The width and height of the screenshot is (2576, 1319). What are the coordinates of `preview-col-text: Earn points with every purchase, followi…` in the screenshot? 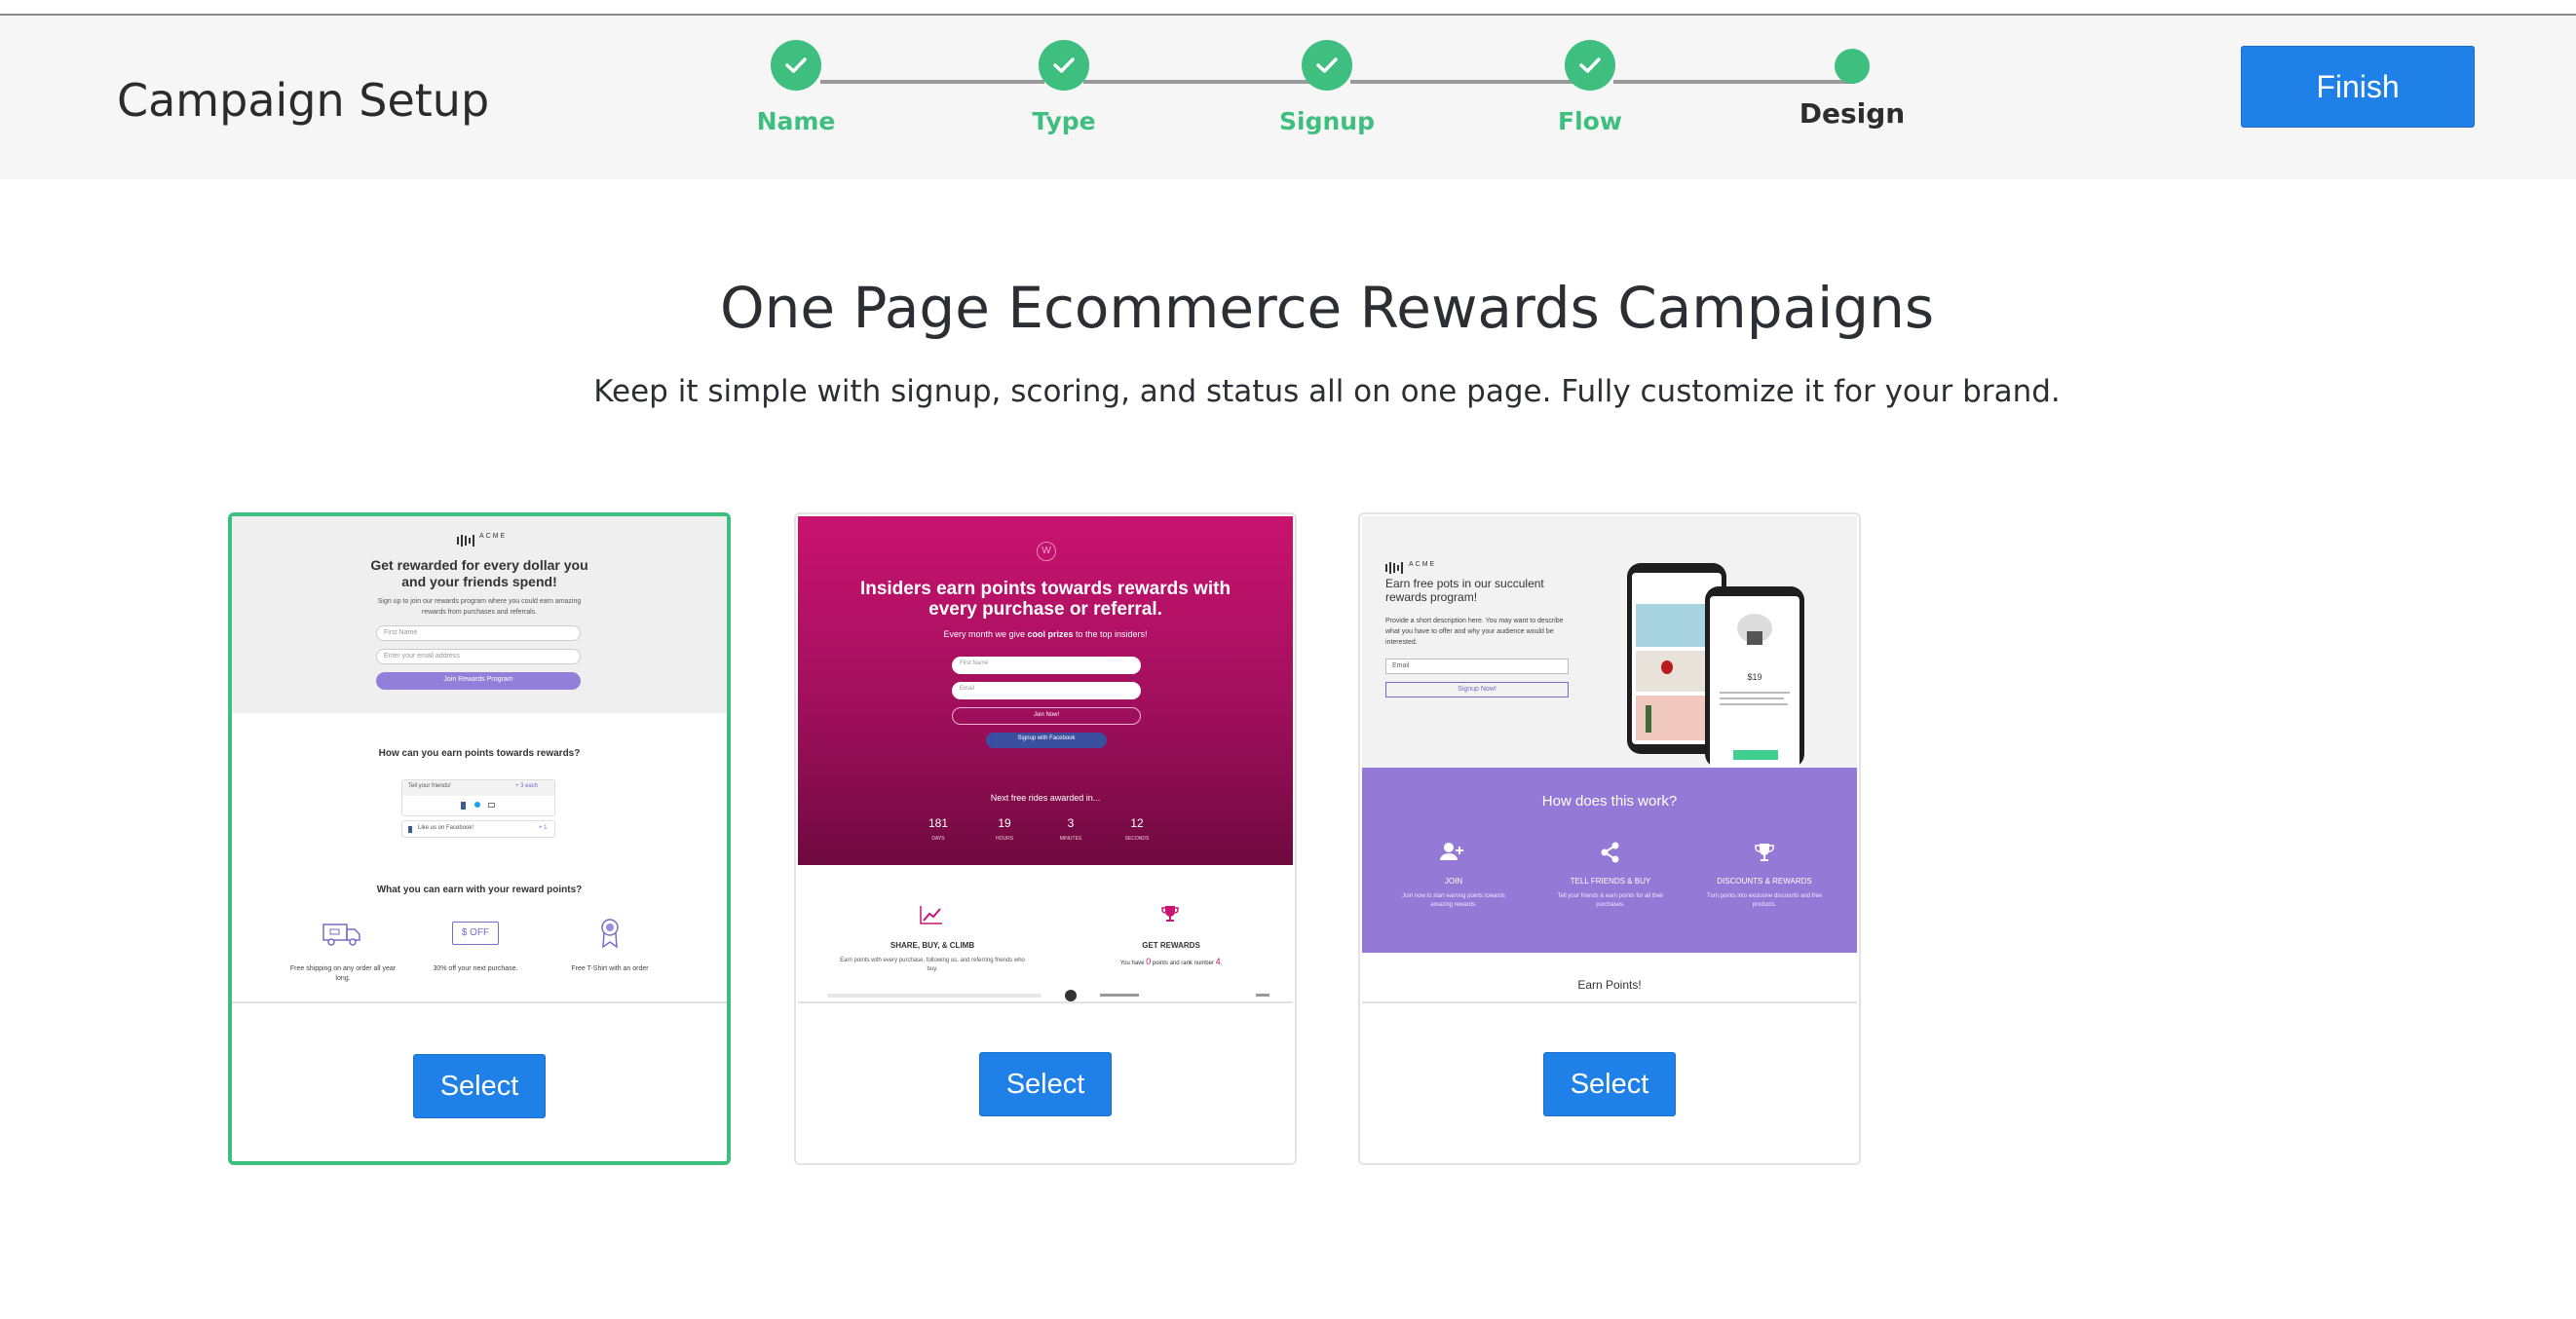 It's located at (932, 965).